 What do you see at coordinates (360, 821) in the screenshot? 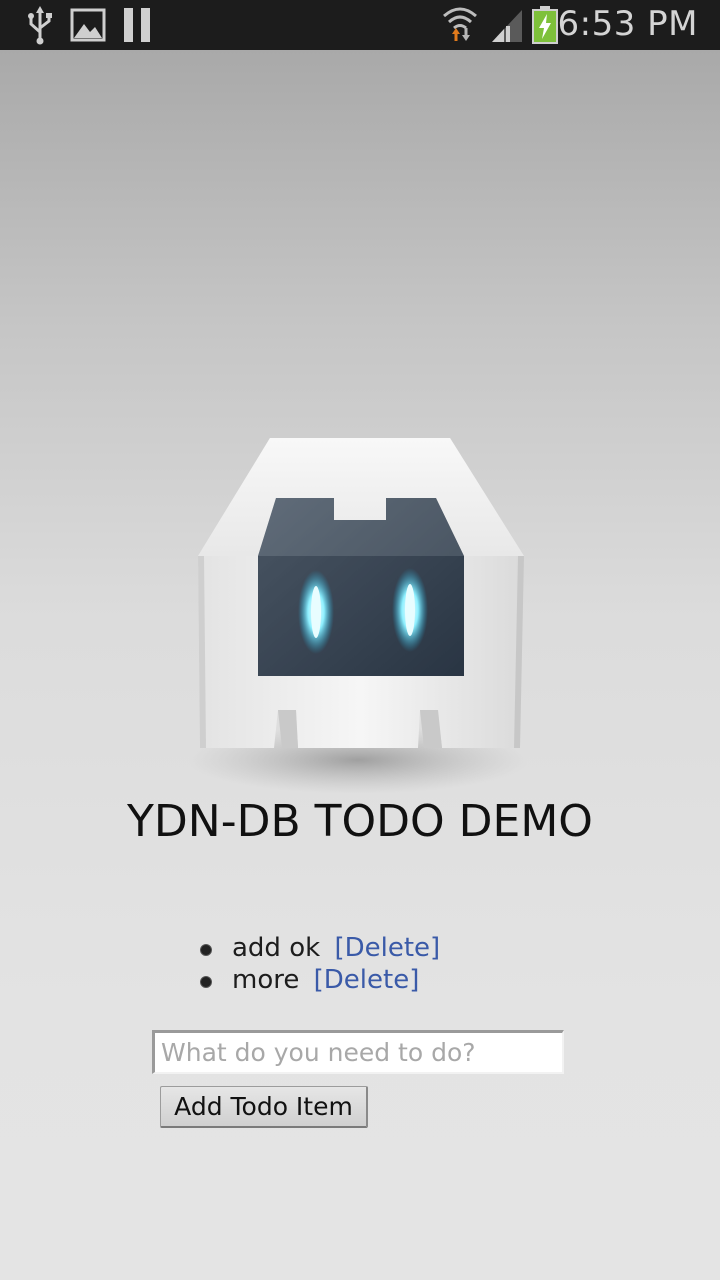
I see `page-title: YDN-DB TODO DEMO` at bounding box center [360, 821].